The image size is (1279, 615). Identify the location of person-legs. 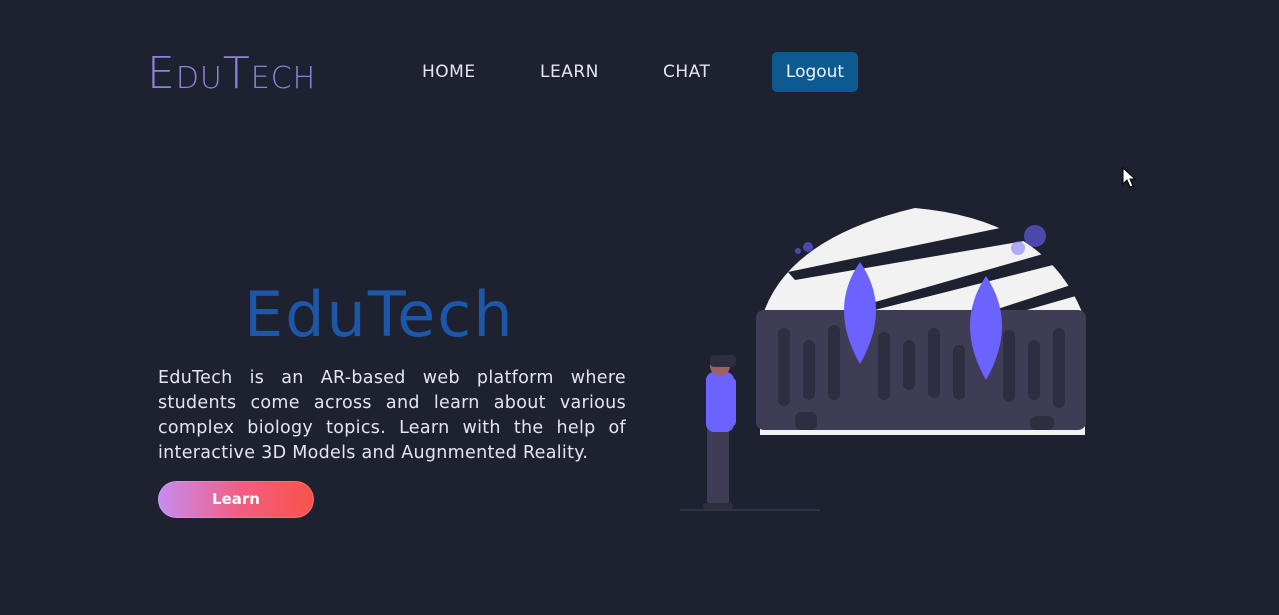
(718, 465).